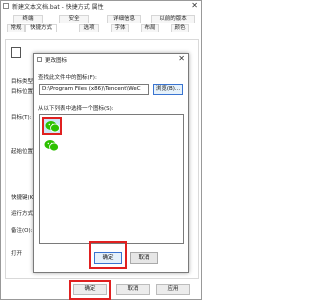 Image resolution: width=320 pixels, height=300 pixels. I want to click on tab-colors: 颜色, so click(180, 28).